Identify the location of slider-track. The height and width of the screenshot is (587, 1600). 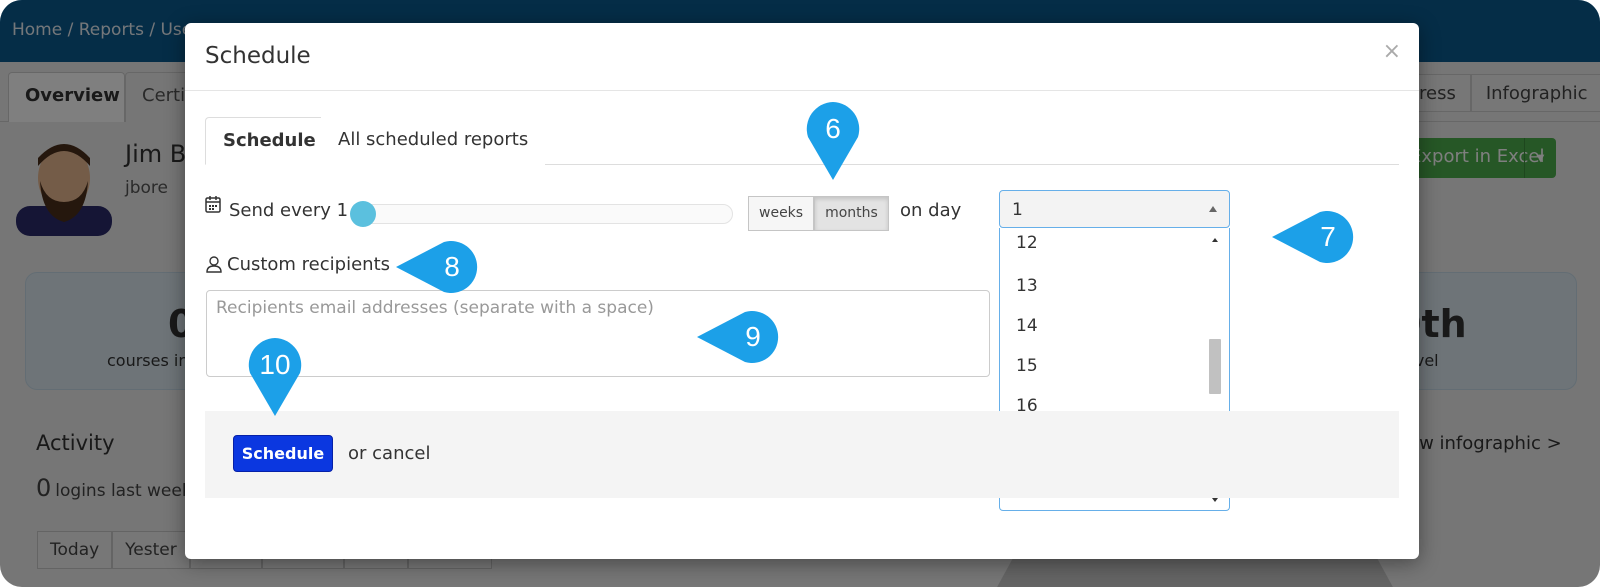
(542, 214).